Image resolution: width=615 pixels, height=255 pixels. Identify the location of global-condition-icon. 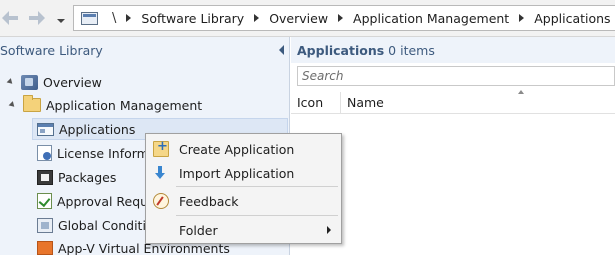
(45, 225).